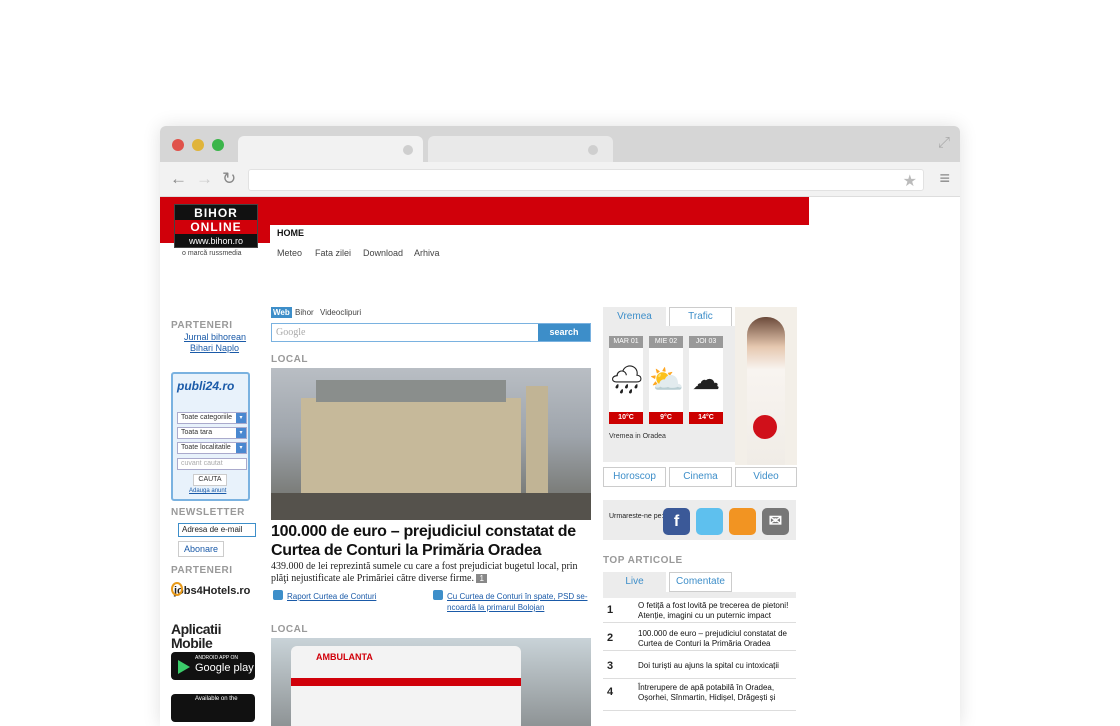  I want to click on nav-stiri: ȘTIRI, so click(329, 233).